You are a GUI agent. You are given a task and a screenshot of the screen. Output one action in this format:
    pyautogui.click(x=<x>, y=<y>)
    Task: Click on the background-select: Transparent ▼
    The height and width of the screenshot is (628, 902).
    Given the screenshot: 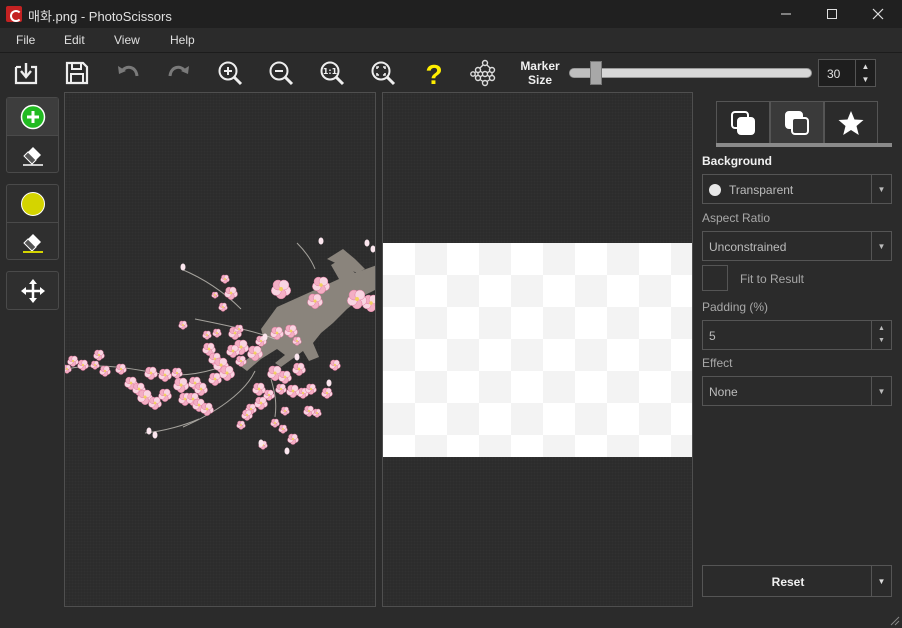 What is the action you would take?
    pyautogui.click(x=797, y=189)
    